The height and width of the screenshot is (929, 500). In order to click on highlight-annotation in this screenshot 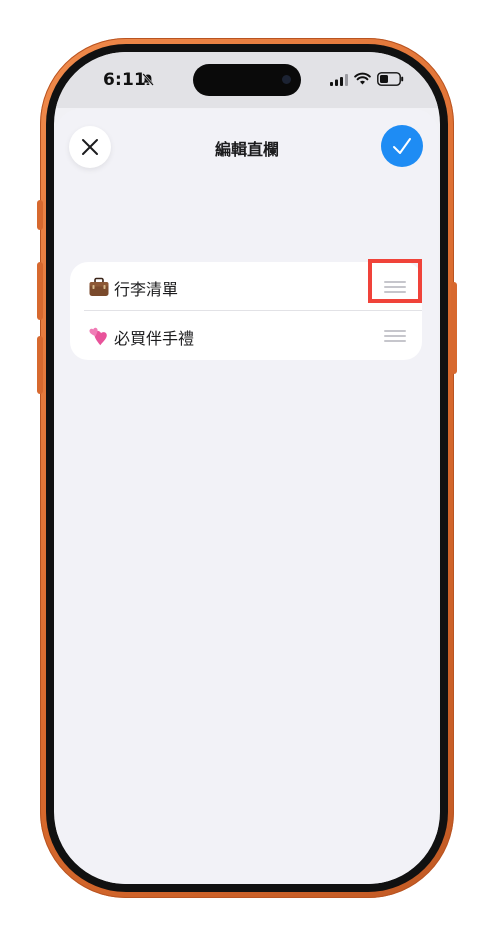, I will do `click(395, 281)`.